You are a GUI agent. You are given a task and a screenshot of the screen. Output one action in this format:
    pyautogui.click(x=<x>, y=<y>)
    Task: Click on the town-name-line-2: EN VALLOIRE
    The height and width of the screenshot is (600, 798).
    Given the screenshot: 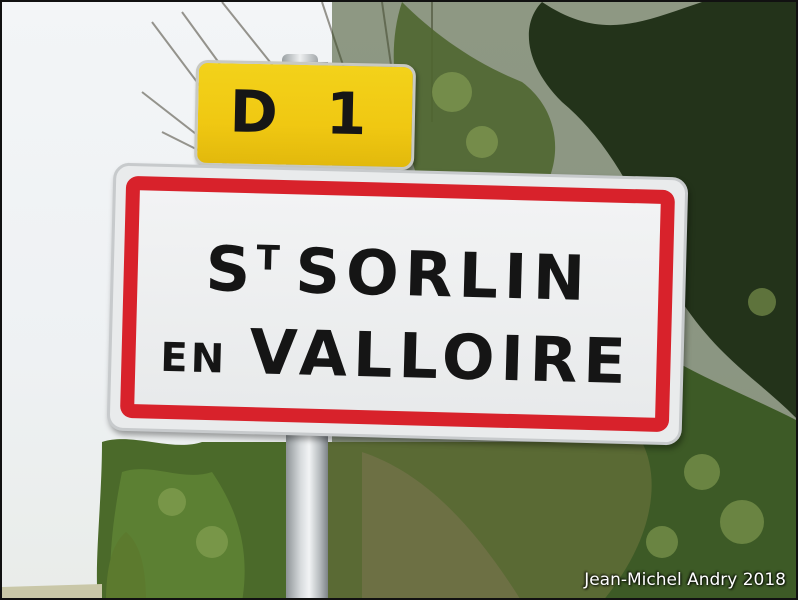 What is the action you would take?
    pyautogui.click(x=396, y=355)
    